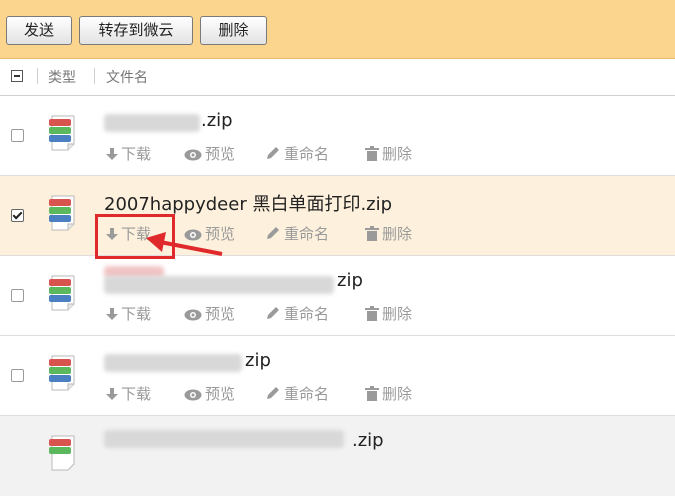  What do you see at coordinates (17, 215) in the screenshot?
I see `row-checkbox-checked` at bounding box center [17, 215].